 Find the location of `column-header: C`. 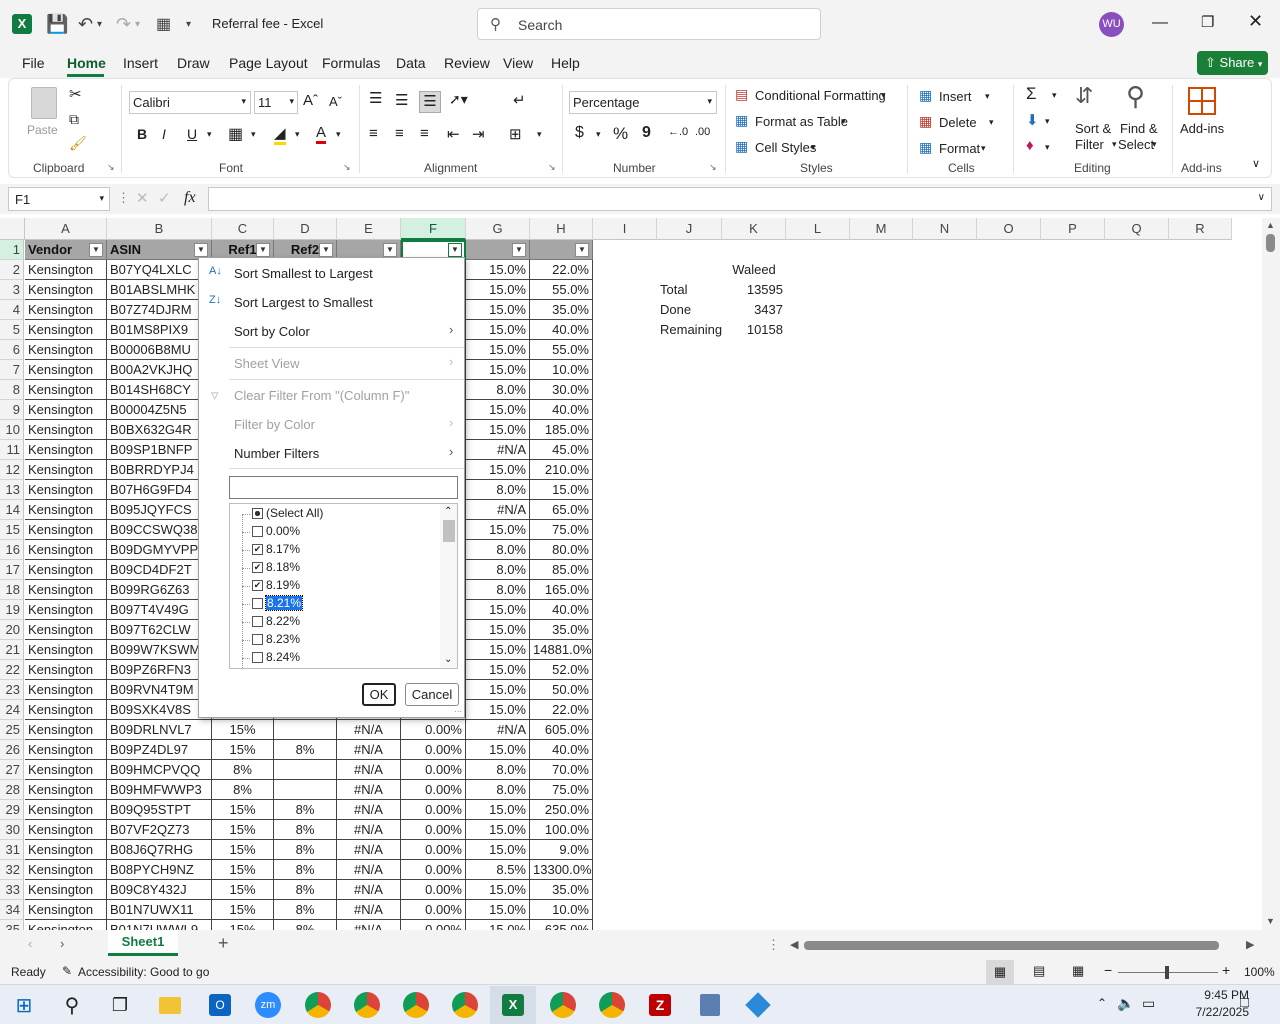

column-header: C is located at coordinates (243, 229).